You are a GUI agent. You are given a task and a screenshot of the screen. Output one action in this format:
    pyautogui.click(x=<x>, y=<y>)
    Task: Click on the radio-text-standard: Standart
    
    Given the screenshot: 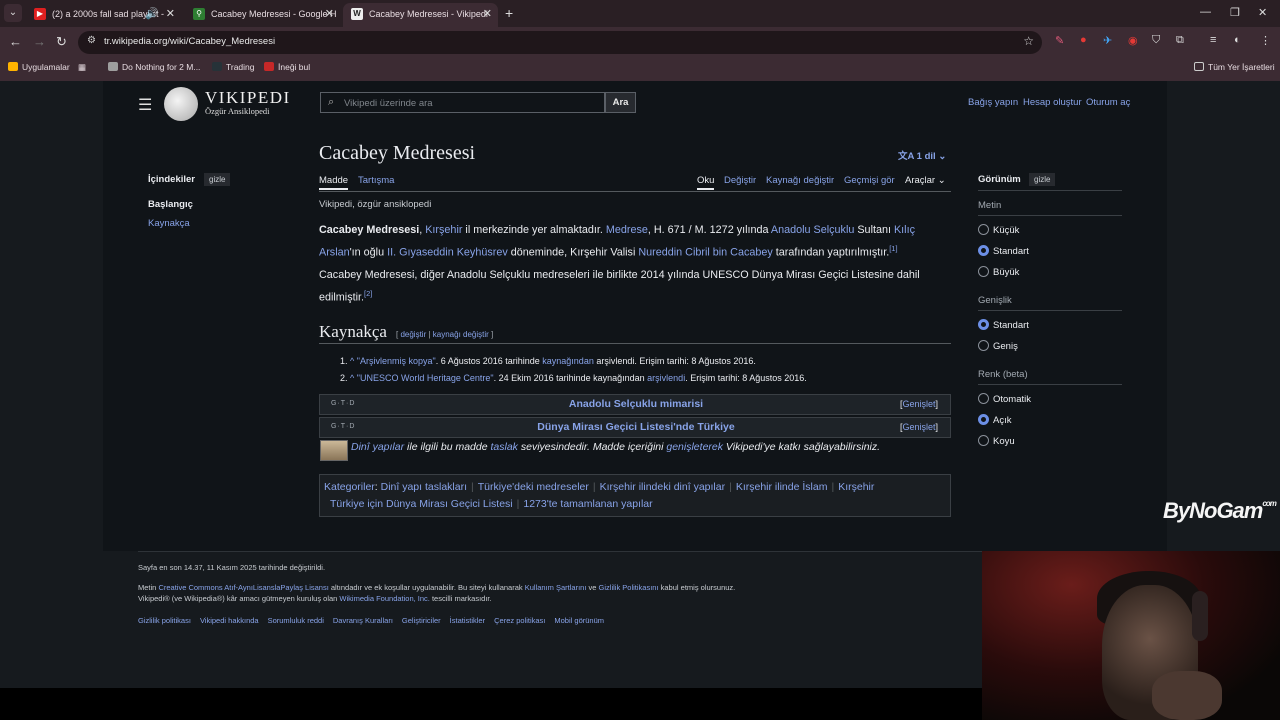 What is the action you would take?
    pyautogui.click(x=1003, y=251)
    